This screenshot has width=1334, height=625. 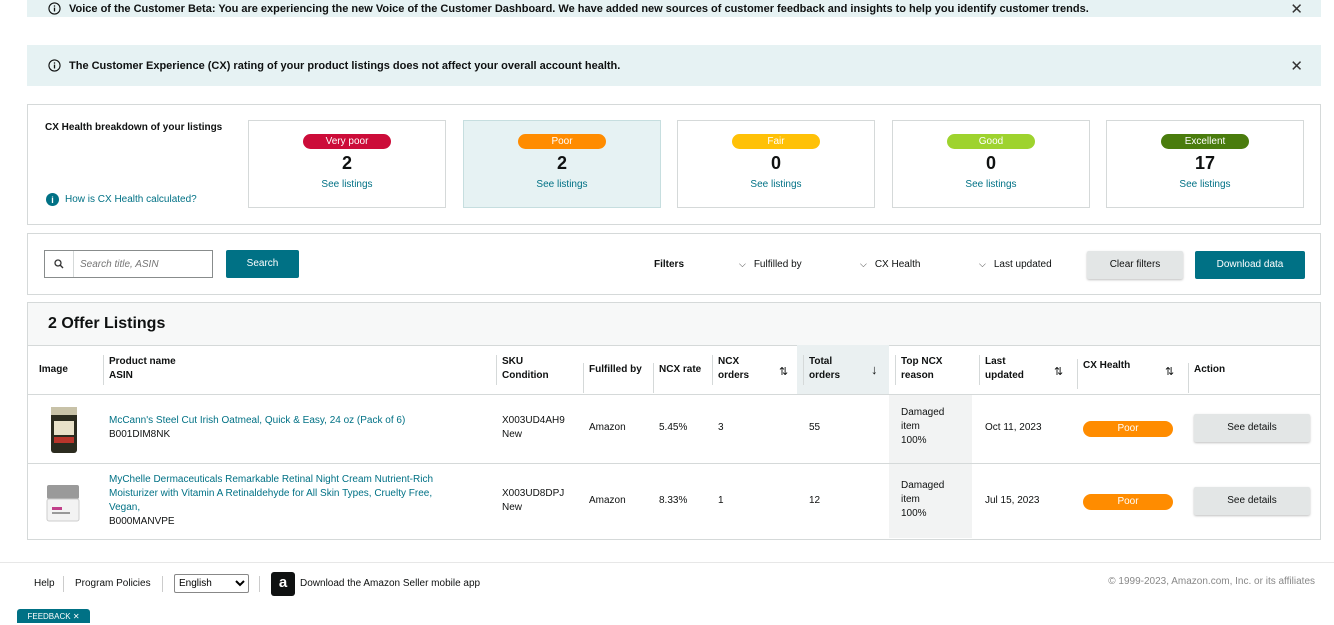 I want to click on search-box, so click(x=128, y=264).